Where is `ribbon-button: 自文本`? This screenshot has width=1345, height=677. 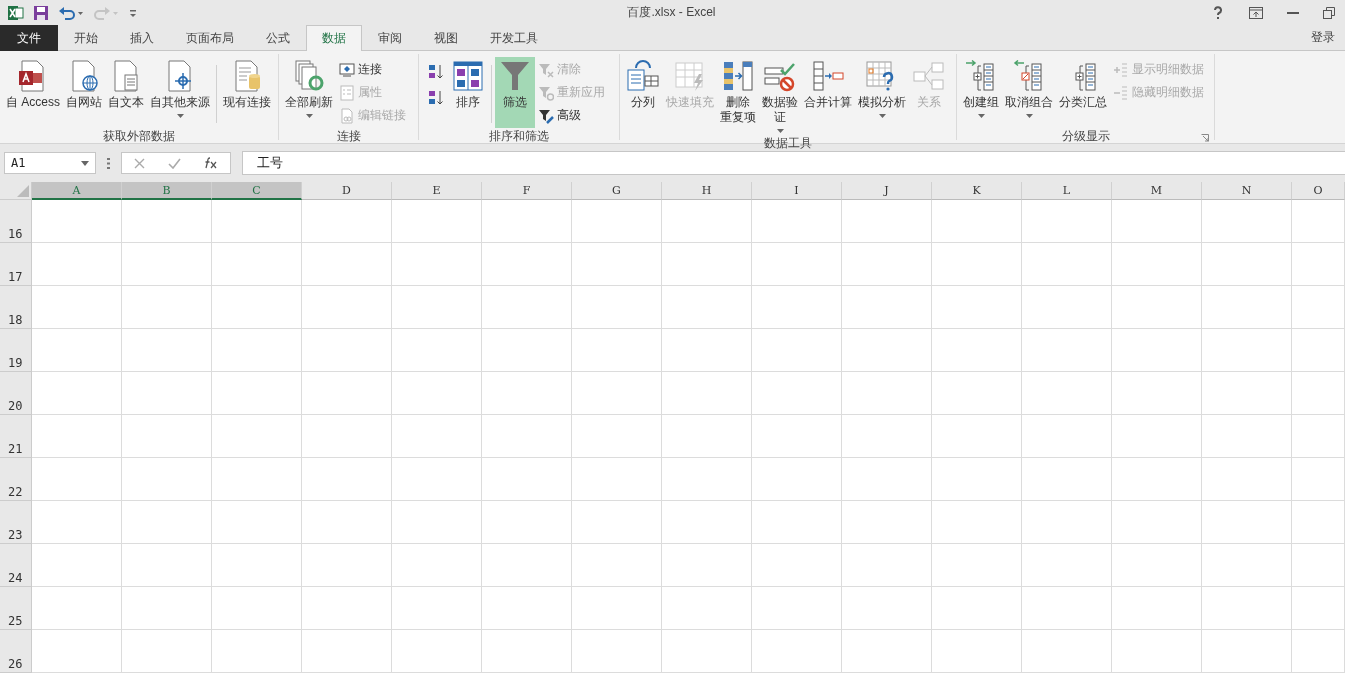
ribbon-button: 自文本 is located at coordinates (126, 92).